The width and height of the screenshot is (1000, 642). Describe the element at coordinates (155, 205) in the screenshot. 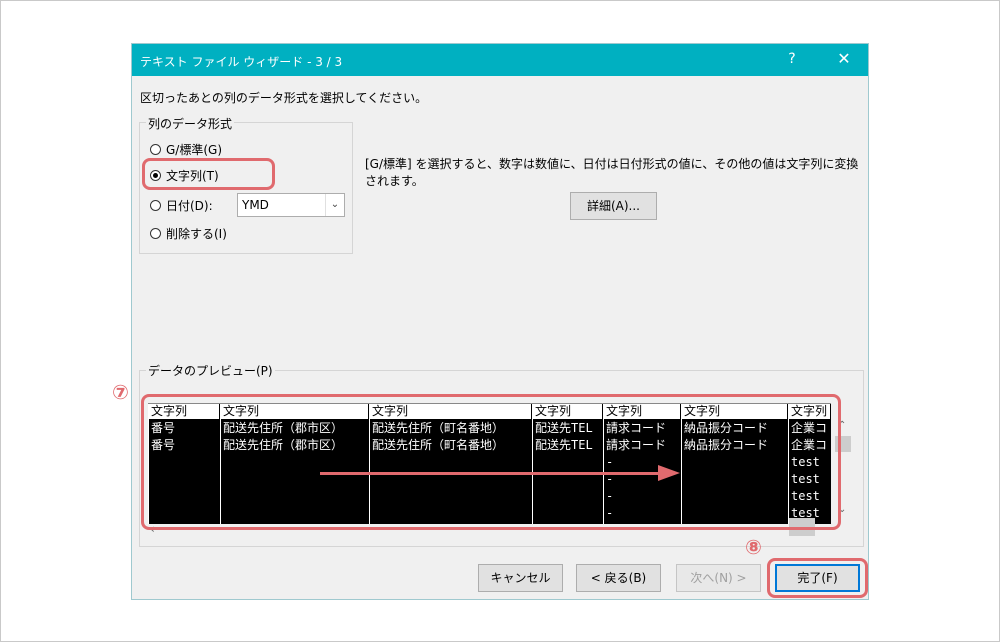

I see `radio-date-button` at that location.